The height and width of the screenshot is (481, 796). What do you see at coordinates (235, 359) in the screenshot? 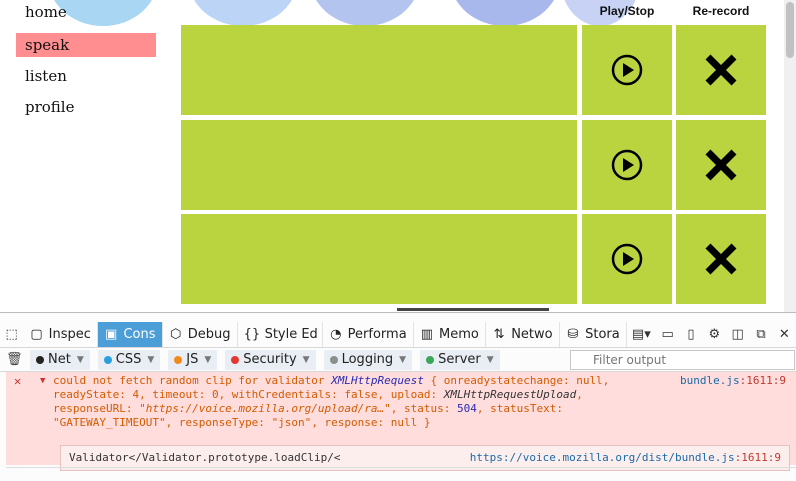
I see `security-dot` at bounding box center [235, 359].